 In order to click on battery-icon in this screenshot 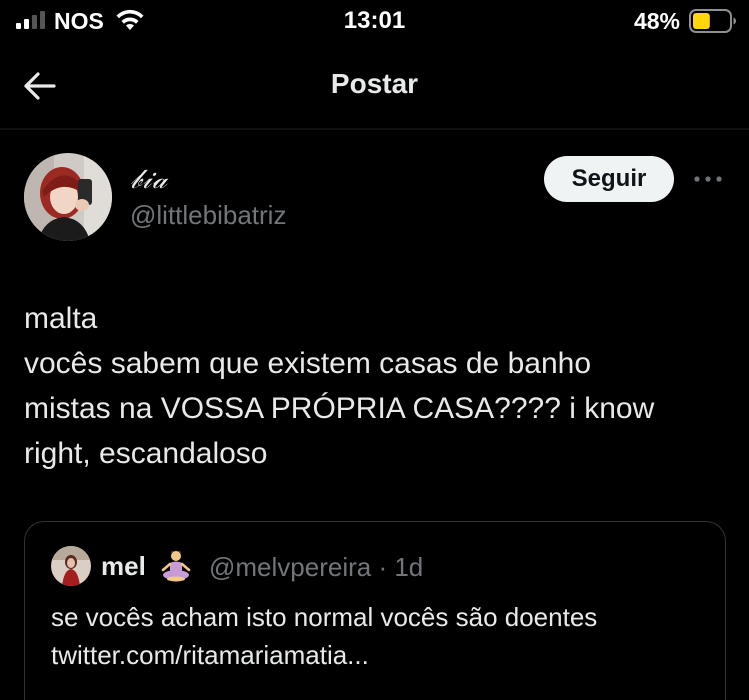, I will do `click(712, 21)`.